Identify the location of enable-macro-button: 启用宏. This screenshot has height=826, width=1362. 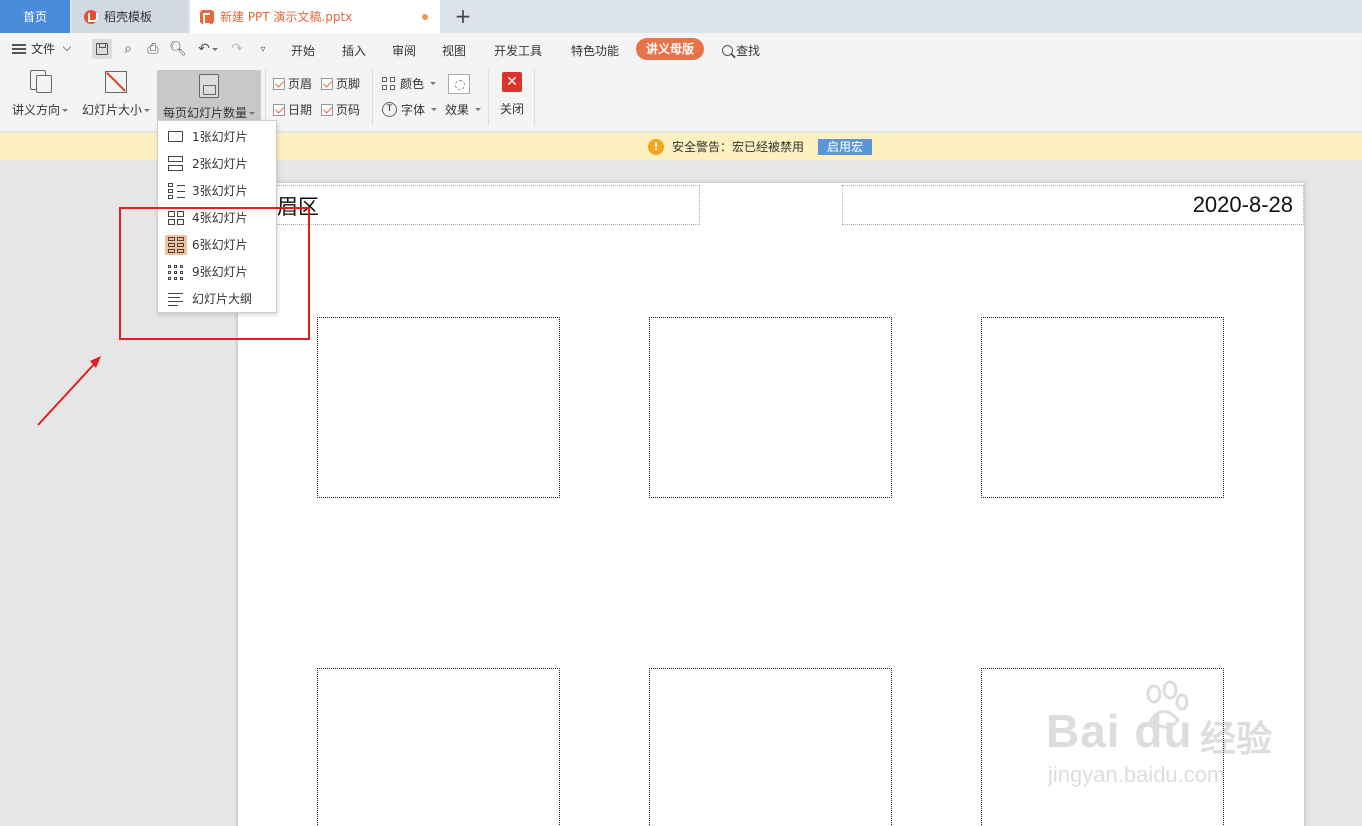
(845, 146).